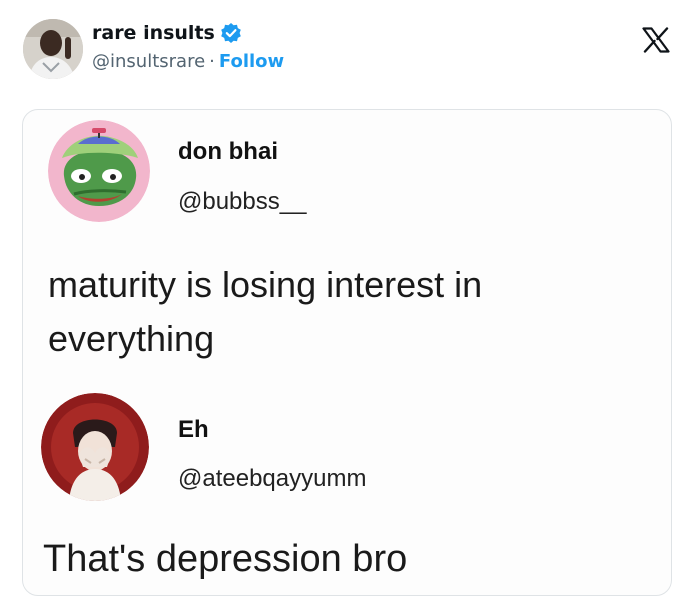 The image size is (695, 600). Describe the element at coordinates (225, 559) in the screenshot. I see `reply-post-text: That's depression bro` at that location.